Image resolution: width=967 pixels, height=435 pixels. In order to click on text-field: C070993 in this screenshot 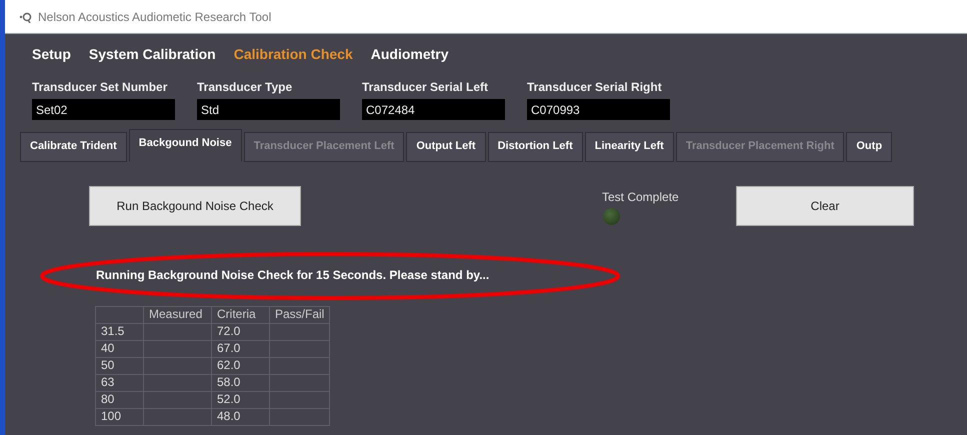, I will do `click(598, 109)`.